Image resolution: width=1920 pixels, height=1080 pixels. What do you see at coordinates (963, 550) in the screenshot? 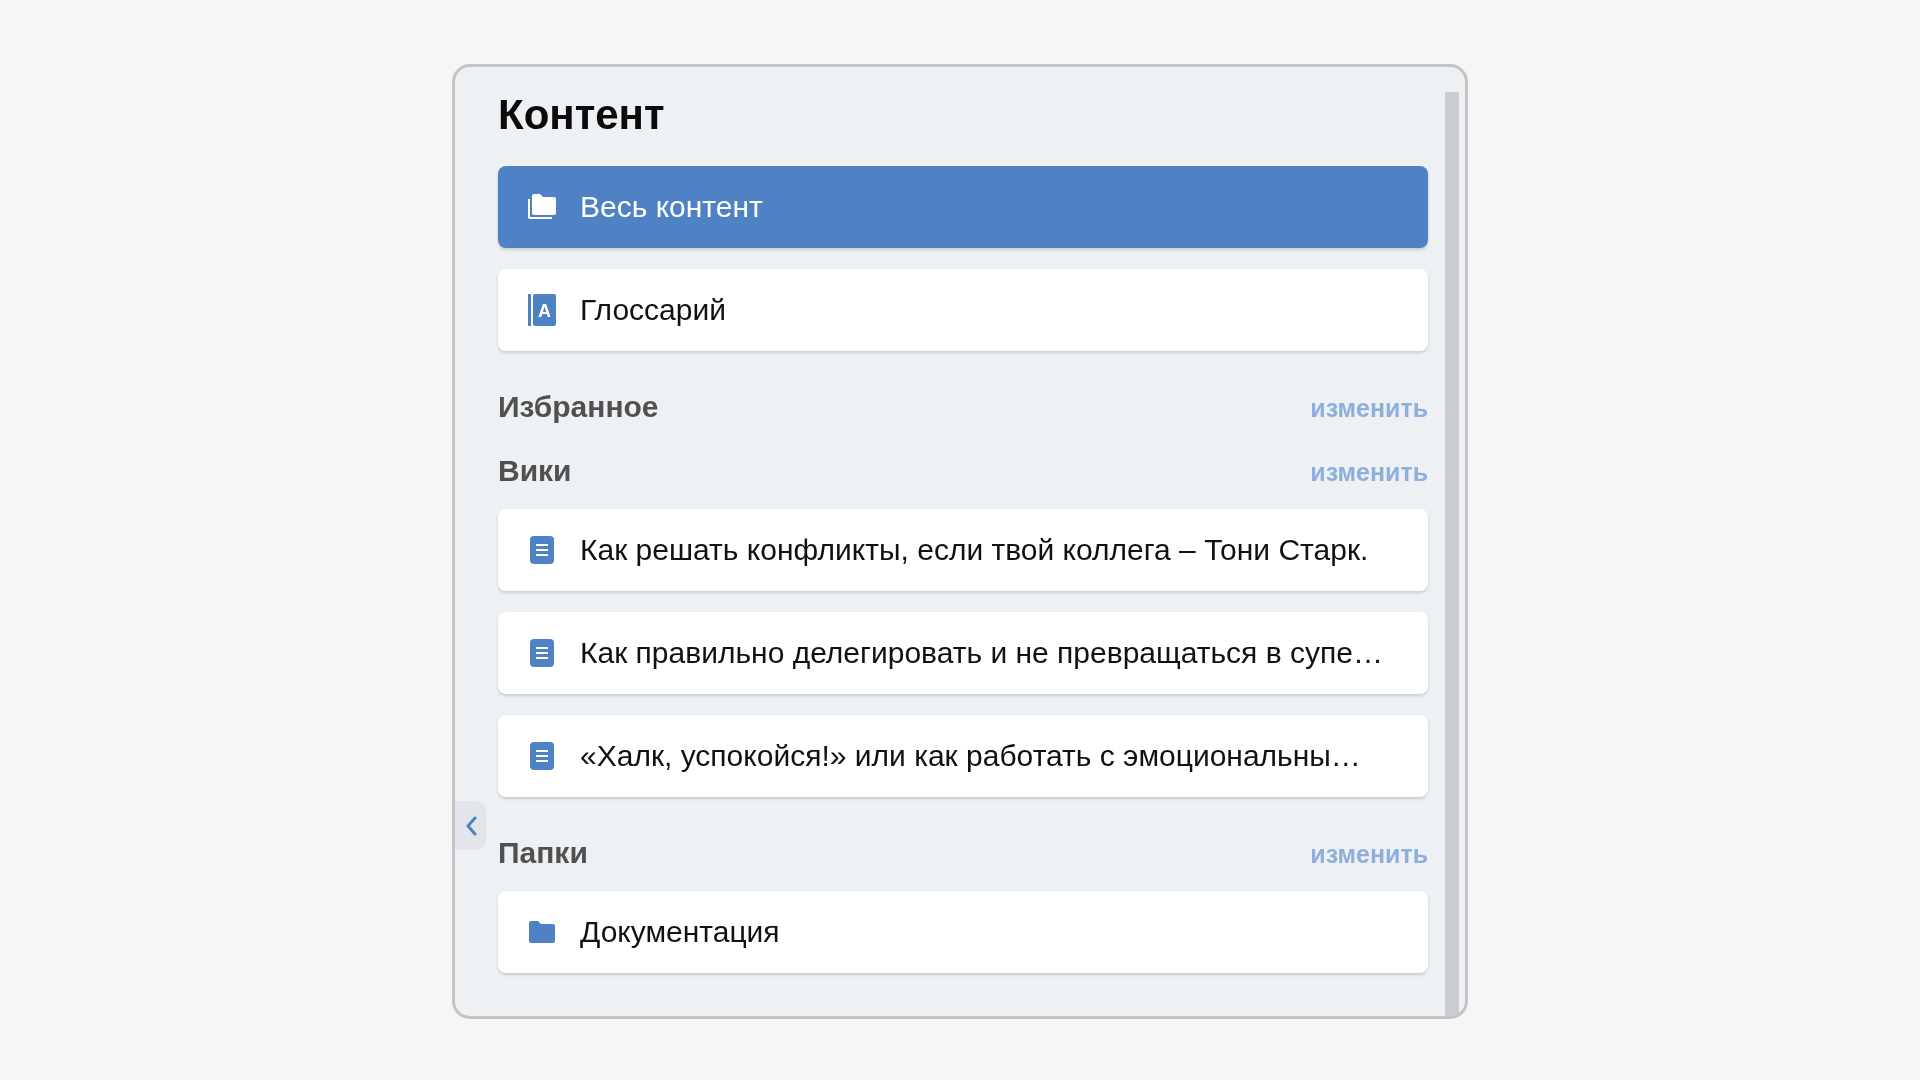
I see `nav-item: Как решать конфликты, если твой коллега – Тони Старк.` at bounding box center [963, 550].